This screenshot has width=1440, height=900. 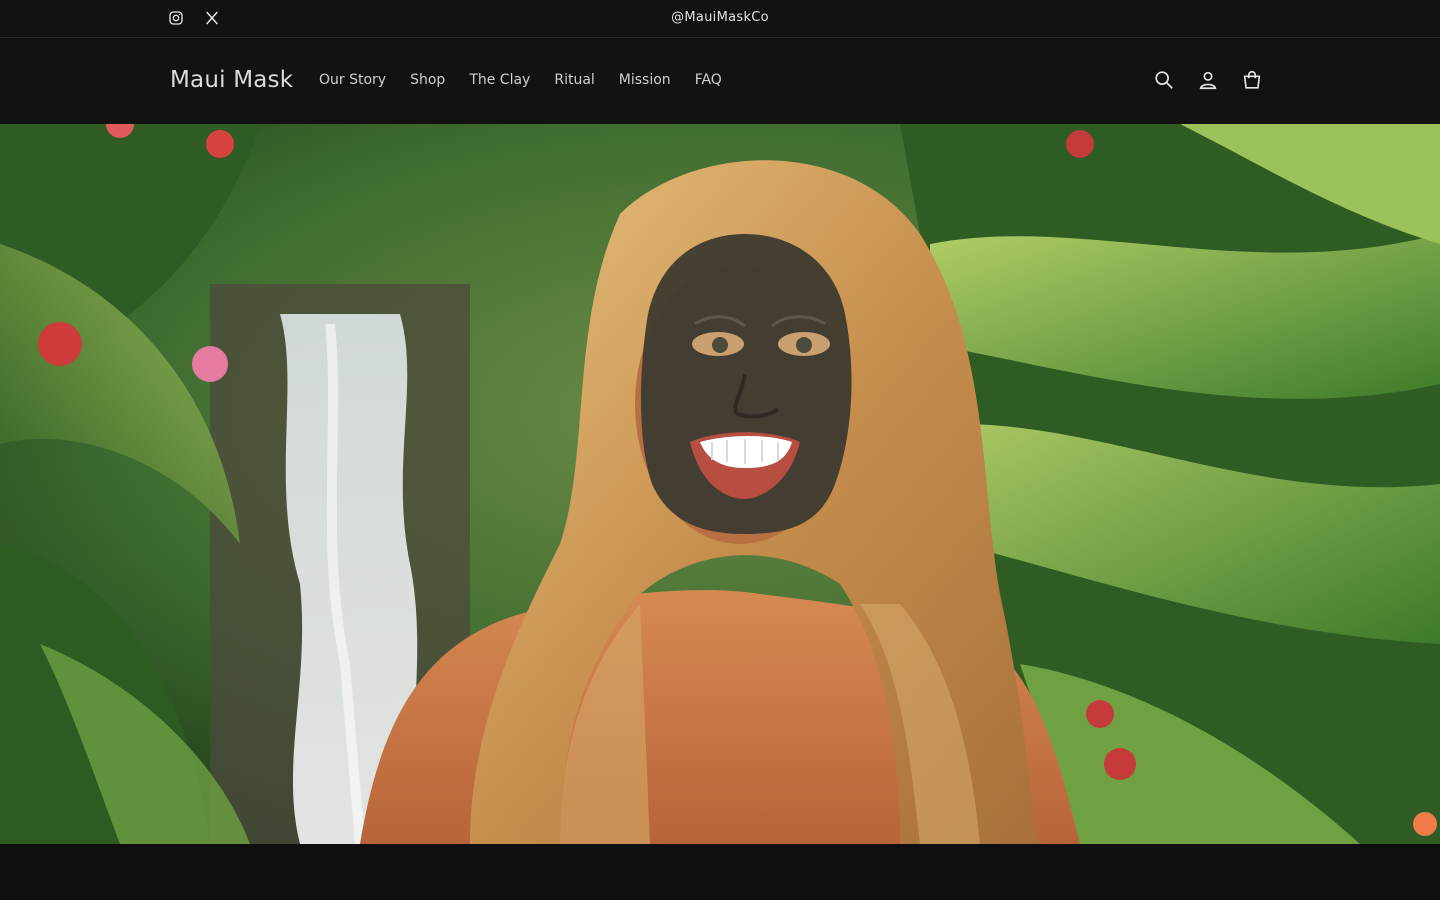 I want to click on next-section, so click(x=720, y=872).